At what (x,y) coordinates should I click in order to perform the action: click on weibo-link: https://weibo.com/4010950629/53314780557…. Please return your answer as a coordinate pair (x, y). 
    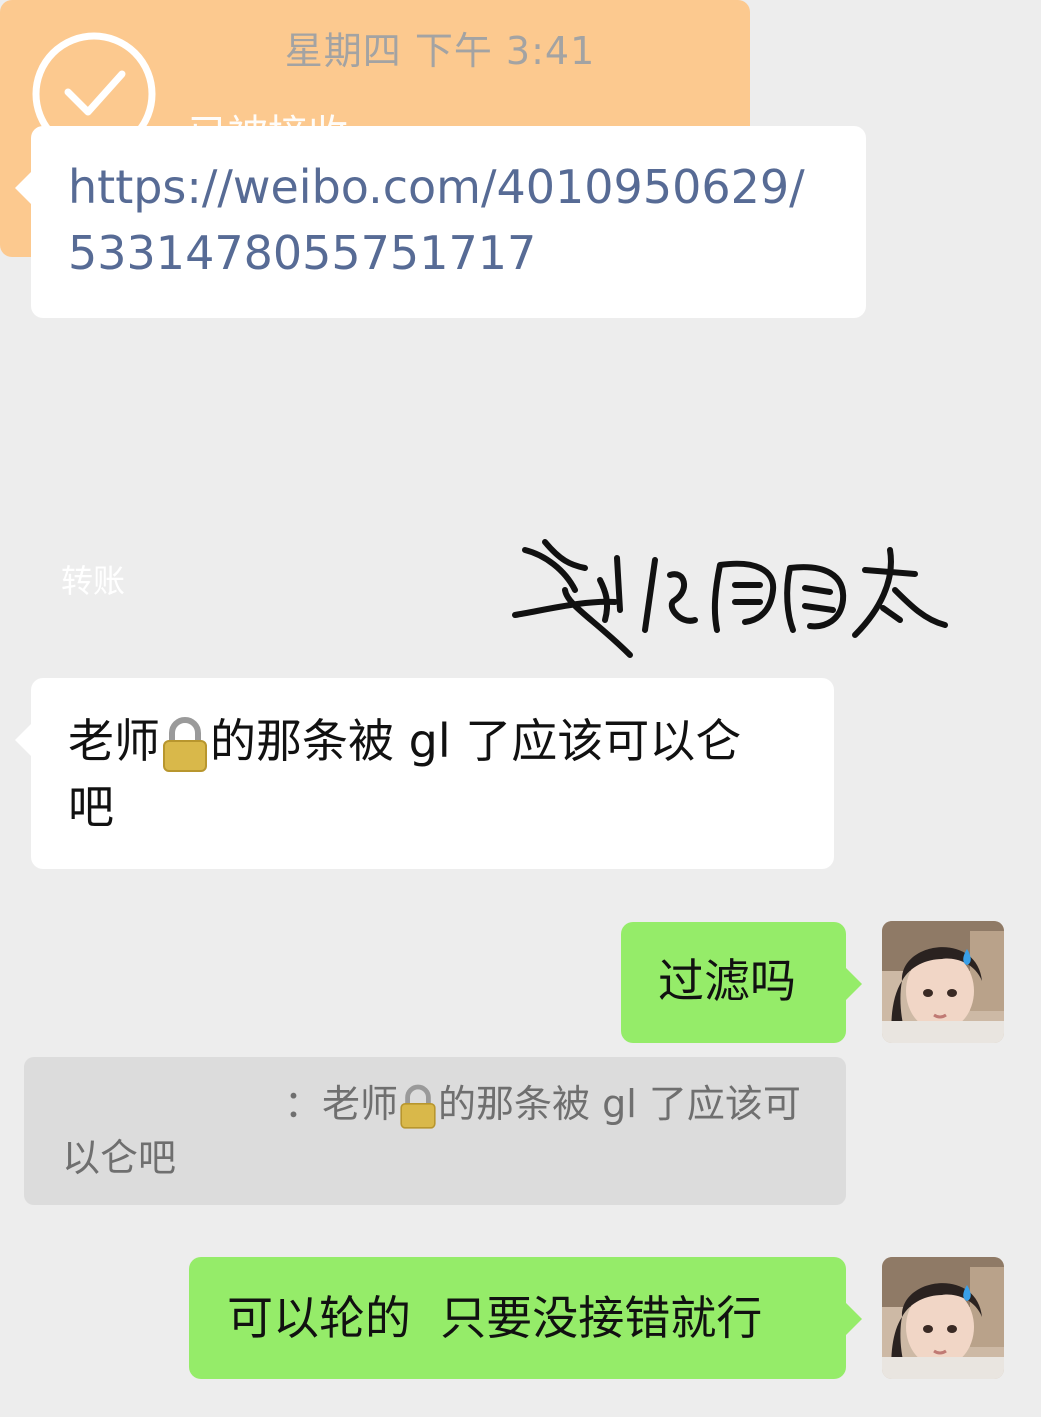
    Looking at the image, I should click on (449, 220).